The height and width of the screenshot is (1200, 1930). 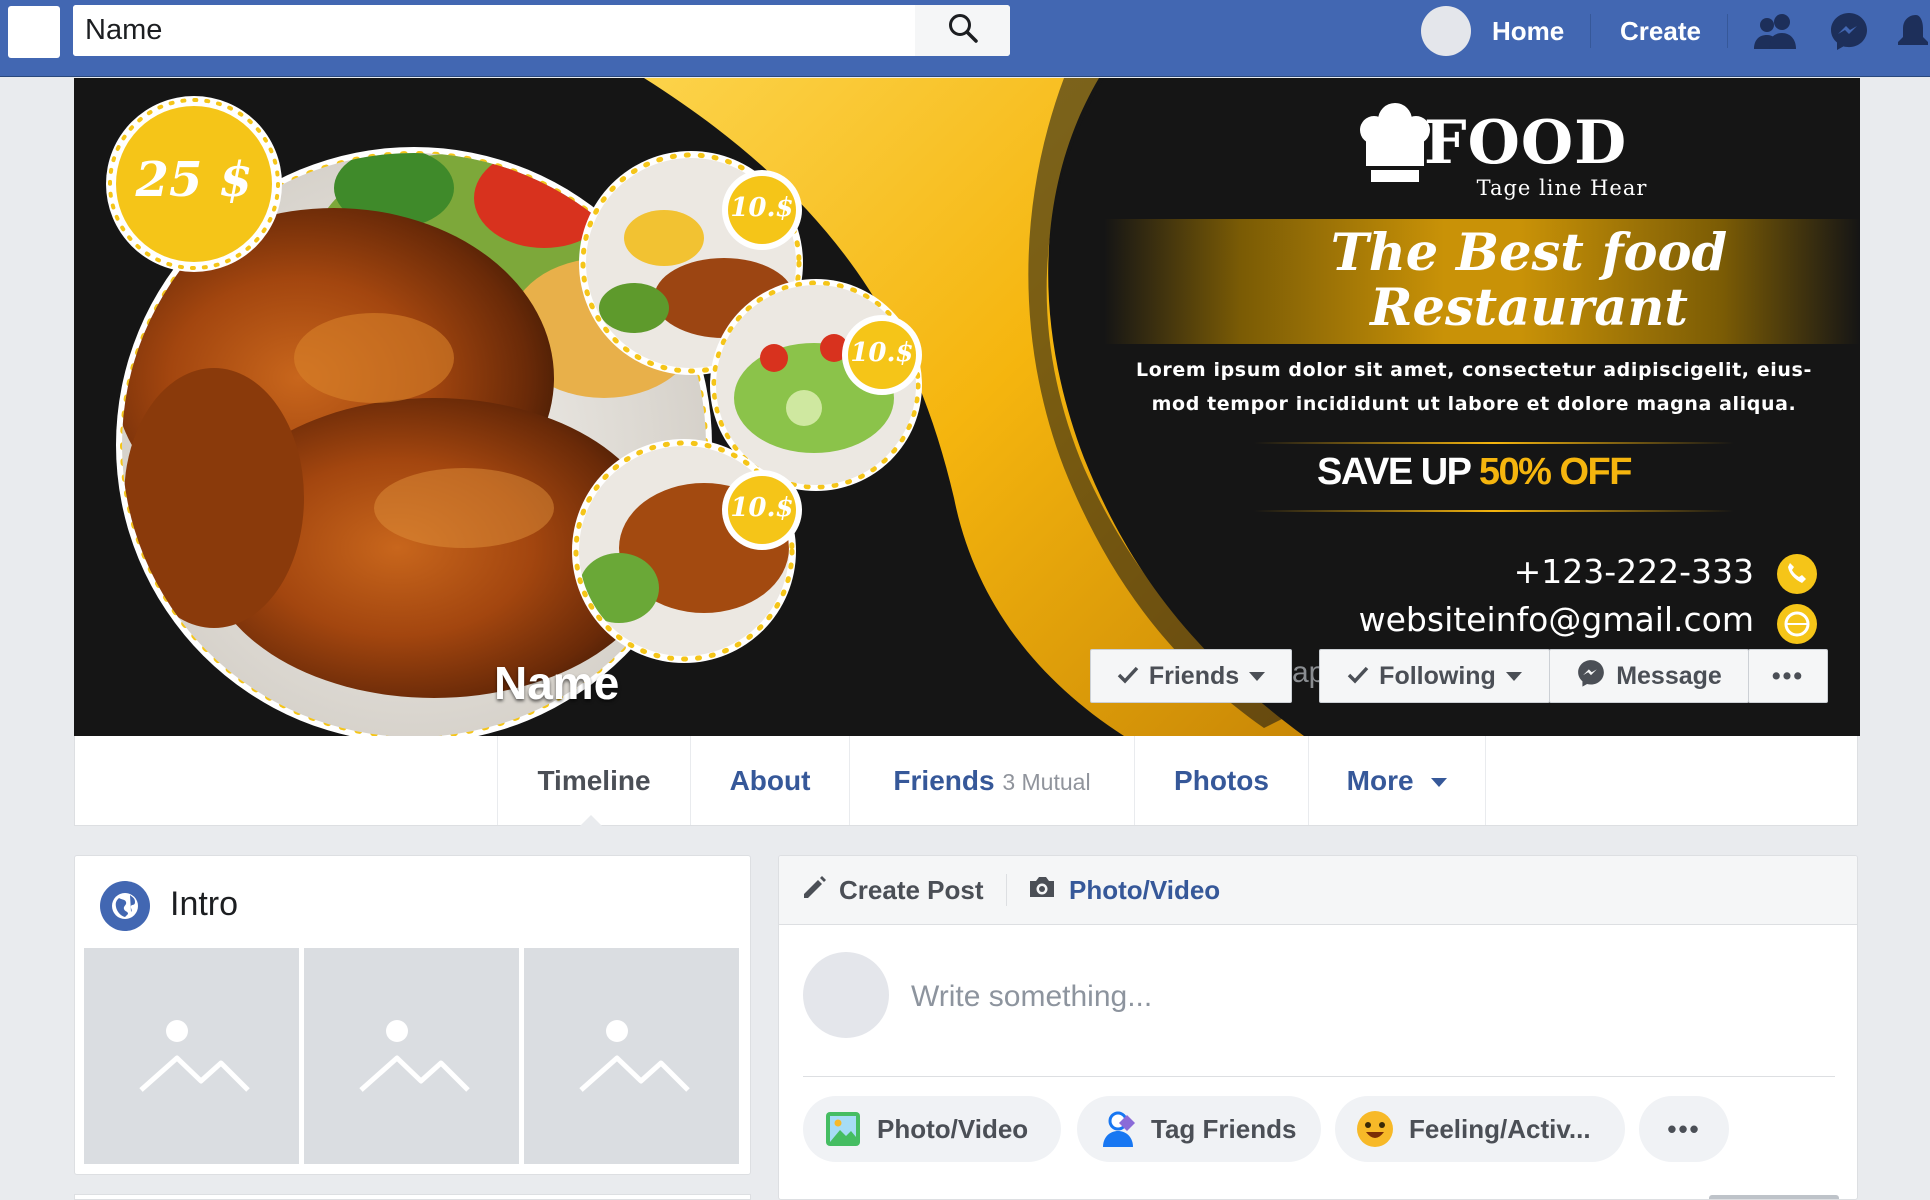 What do you see at coordinates (1526, 143) in the screenshot?
I see `brand-title: FOOD` at bounding box center [1526, 143].